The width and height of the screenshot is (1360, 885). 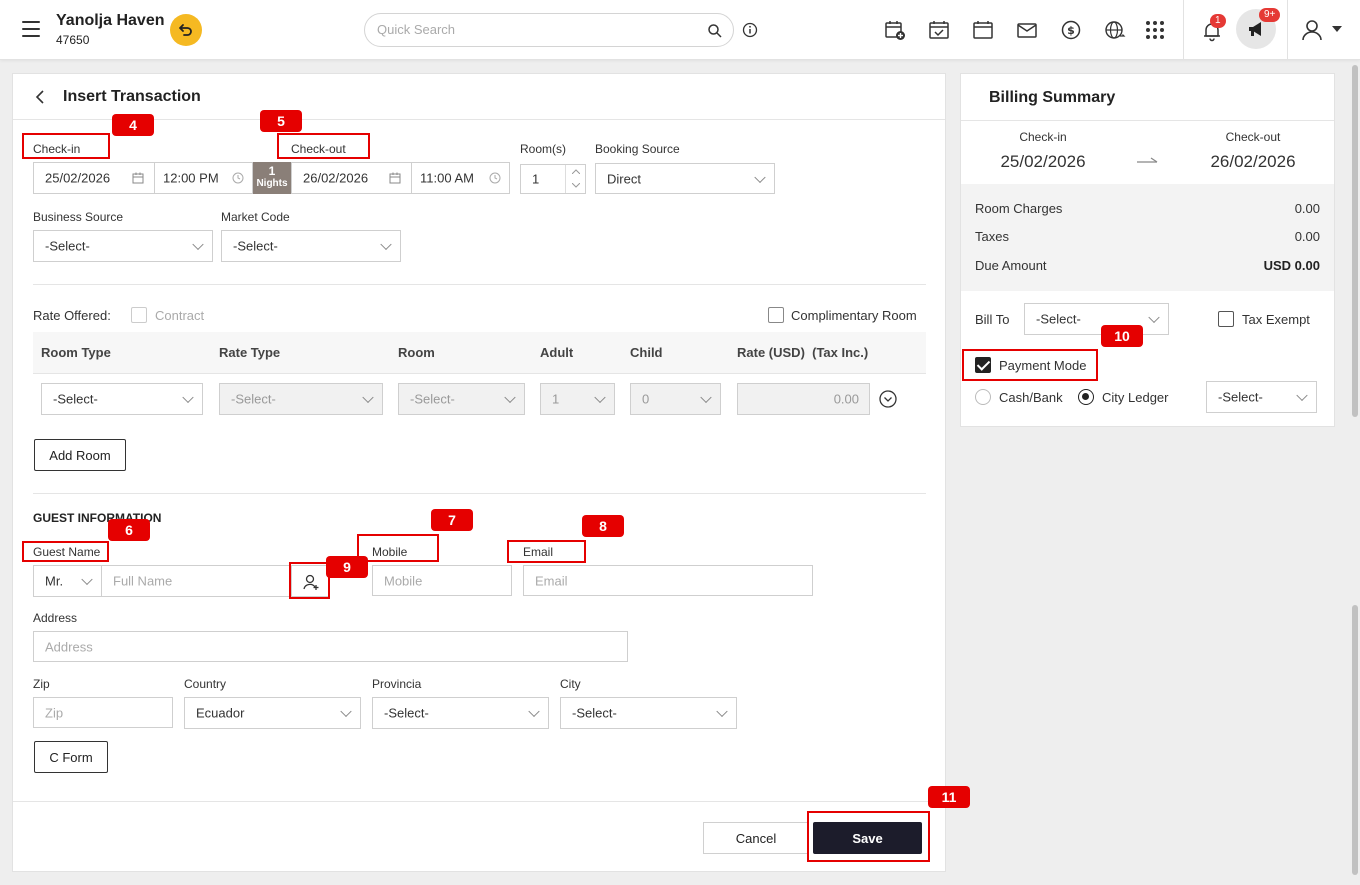 What do you see at coordinates (442, 580) in the screenshot?
I see `mobile-input: Mobile` at bounding box center [442, 580].